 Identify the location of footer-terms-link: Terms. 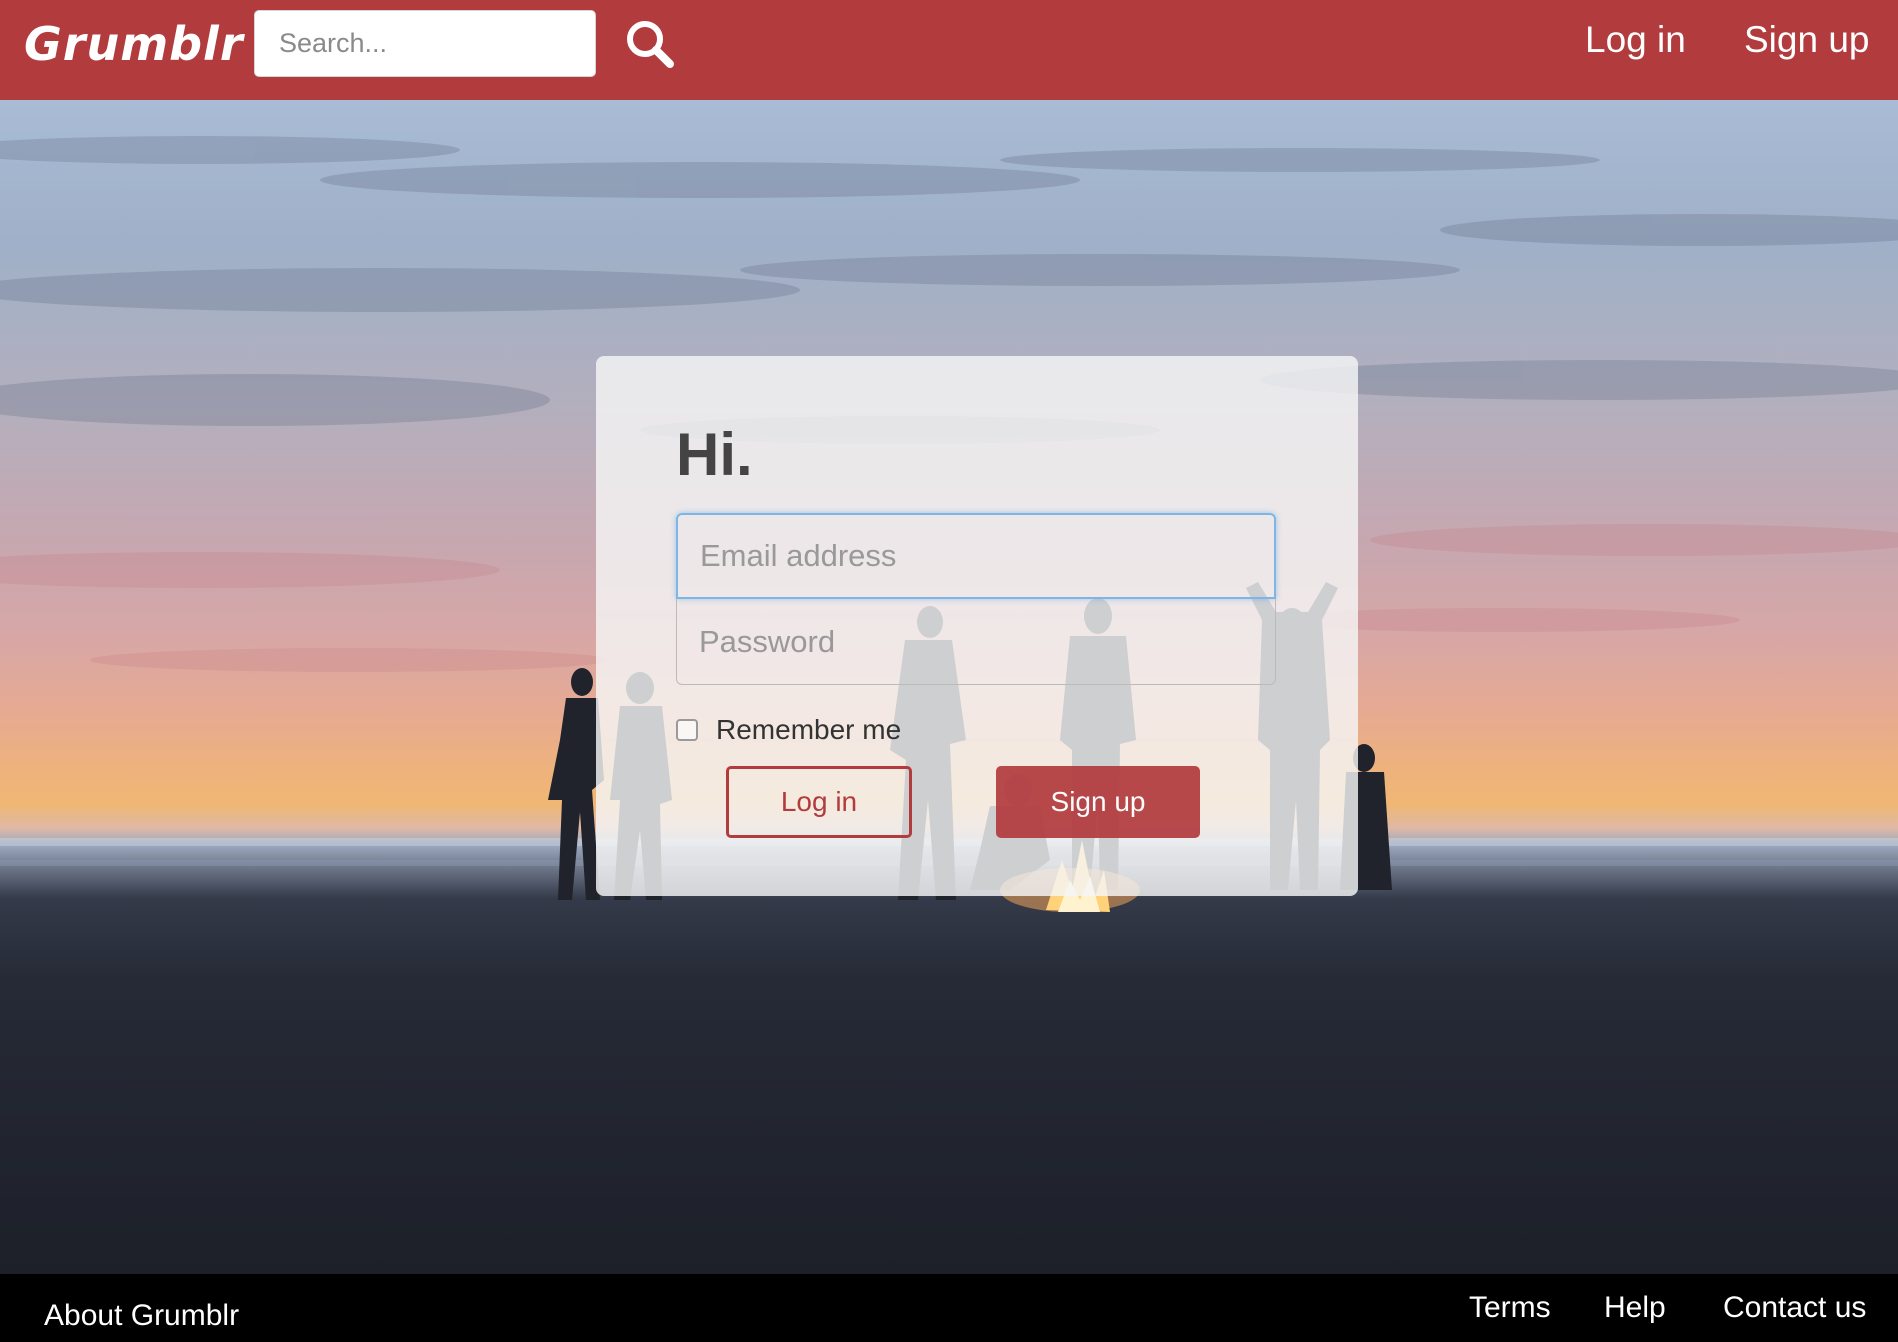
(1510, 1308).